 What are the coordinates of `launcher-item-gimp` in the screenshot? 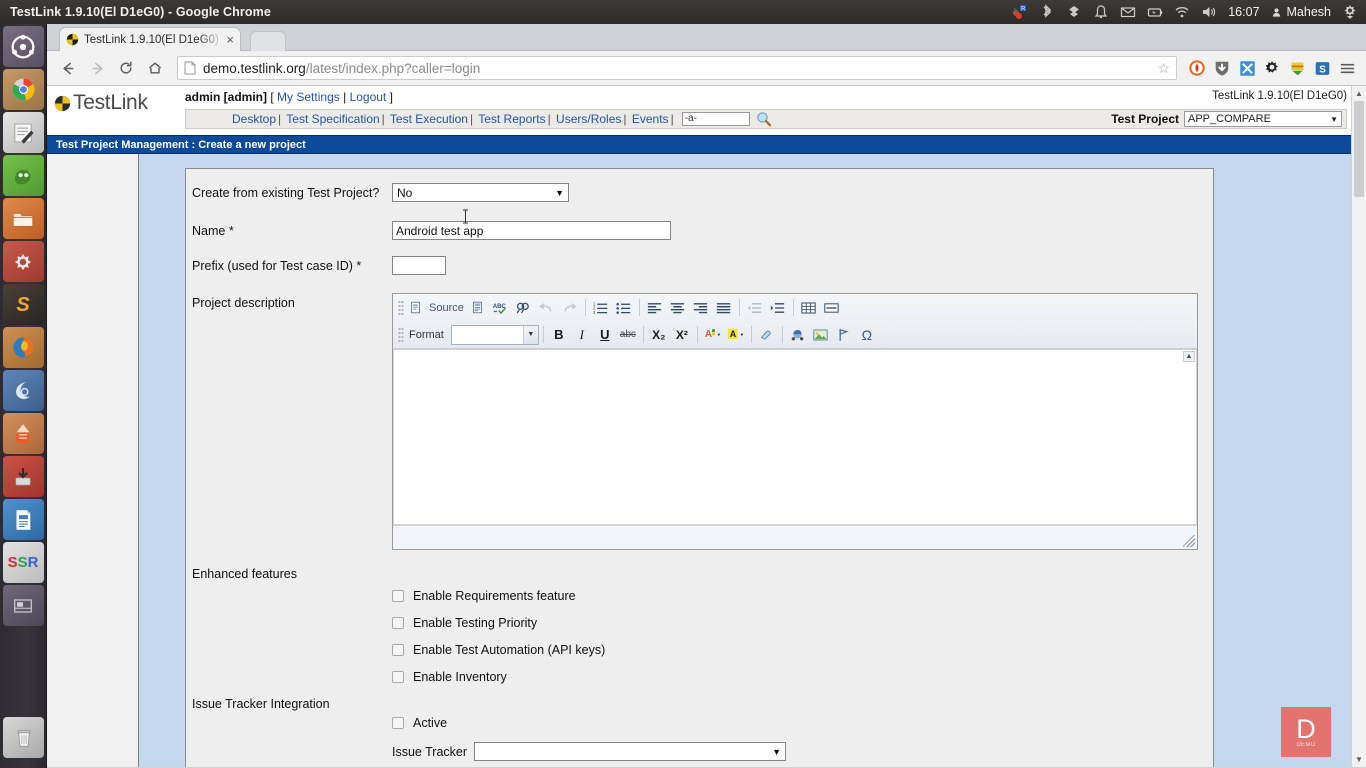 It's located at (23, 175).